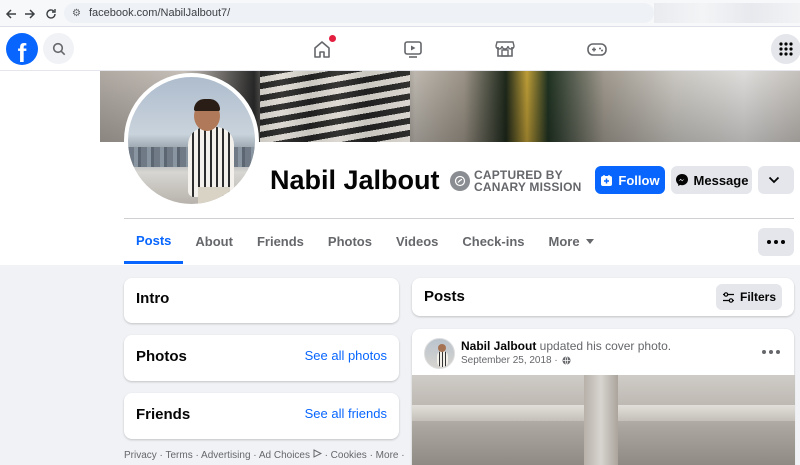 The height and width of the screenshot is (465, 800). I want to click on gaming-icon, so click(597, 49).